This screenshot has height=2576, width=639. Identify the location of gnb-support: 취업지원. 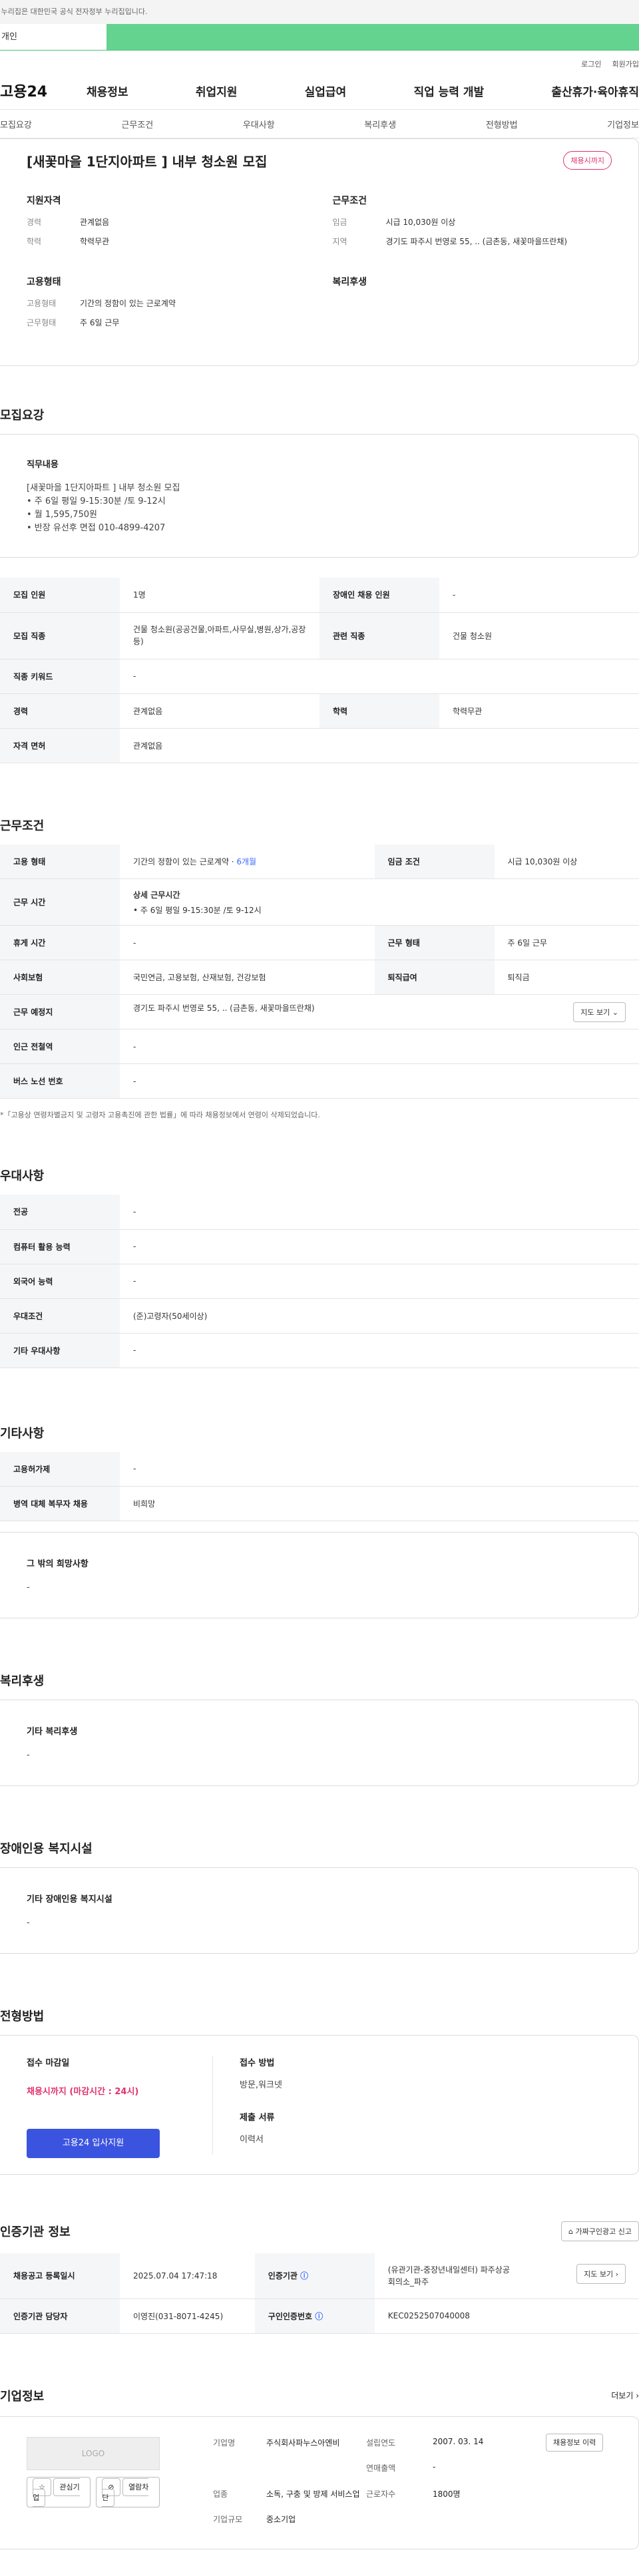
(217, 91).